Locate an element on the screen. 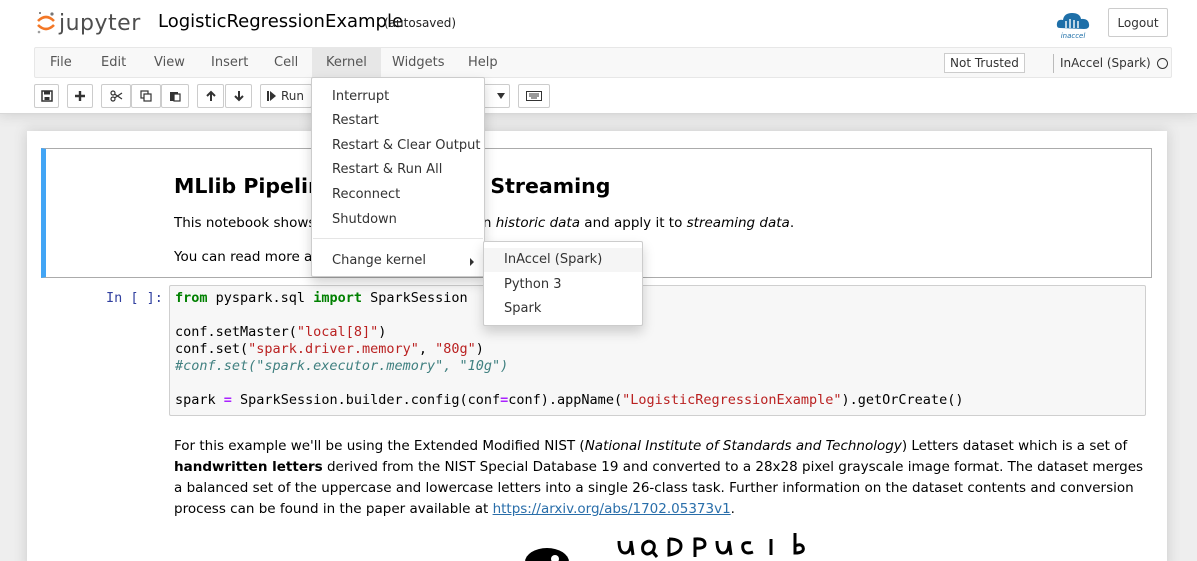  autosave-status: (autosaved) is located at coordinates (420, 23).